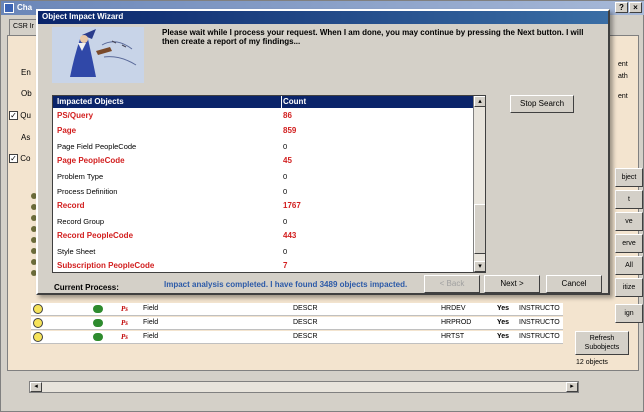  I want to click on cancel-button: Cancel, so click(574, 284).